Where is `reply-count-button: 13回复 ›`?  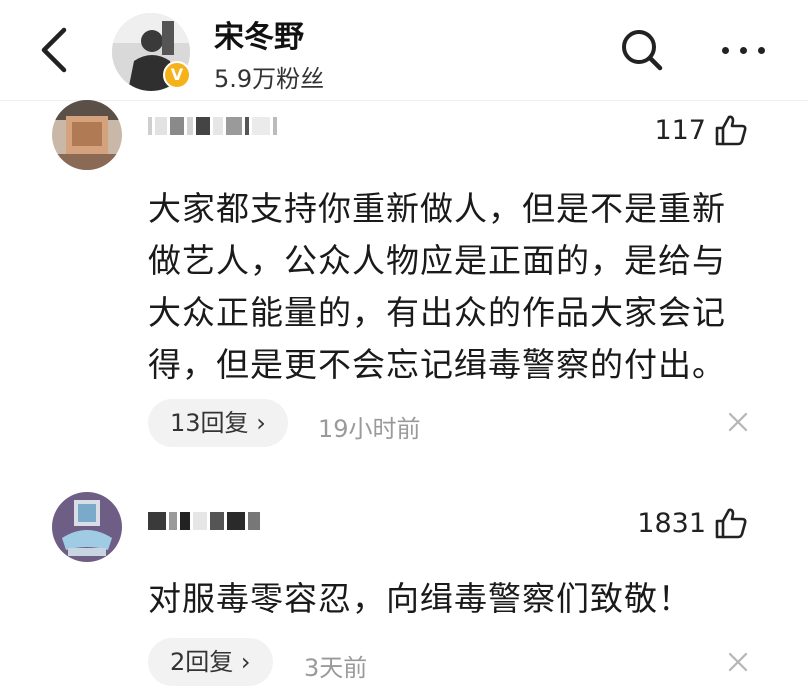 reply-count-button: 13回复 › is located at coordinates (218, 423).